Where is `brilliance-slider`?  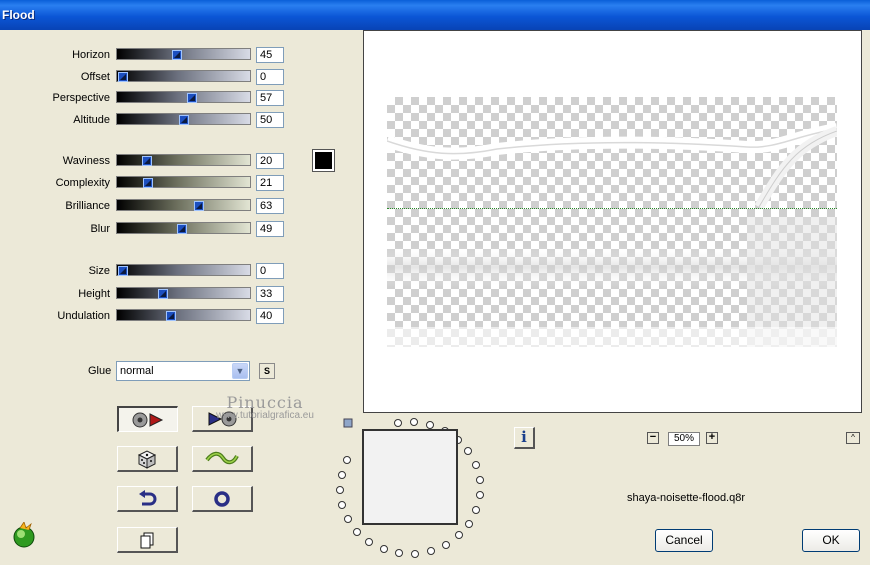
brilliance-slider is located at coordinates (183, 205).